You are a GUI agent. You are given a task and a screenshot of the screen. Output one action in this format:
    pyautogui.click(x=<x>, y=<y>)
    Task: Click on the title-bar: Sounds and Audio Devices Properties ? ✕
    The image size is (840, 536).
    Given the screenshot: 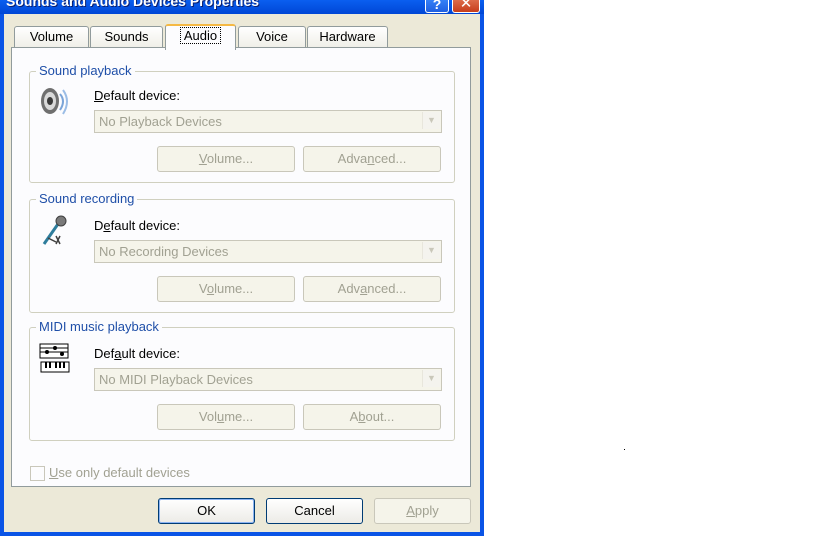 What is the action you would take?
    pyautogui.click(x=242, y=7)
    